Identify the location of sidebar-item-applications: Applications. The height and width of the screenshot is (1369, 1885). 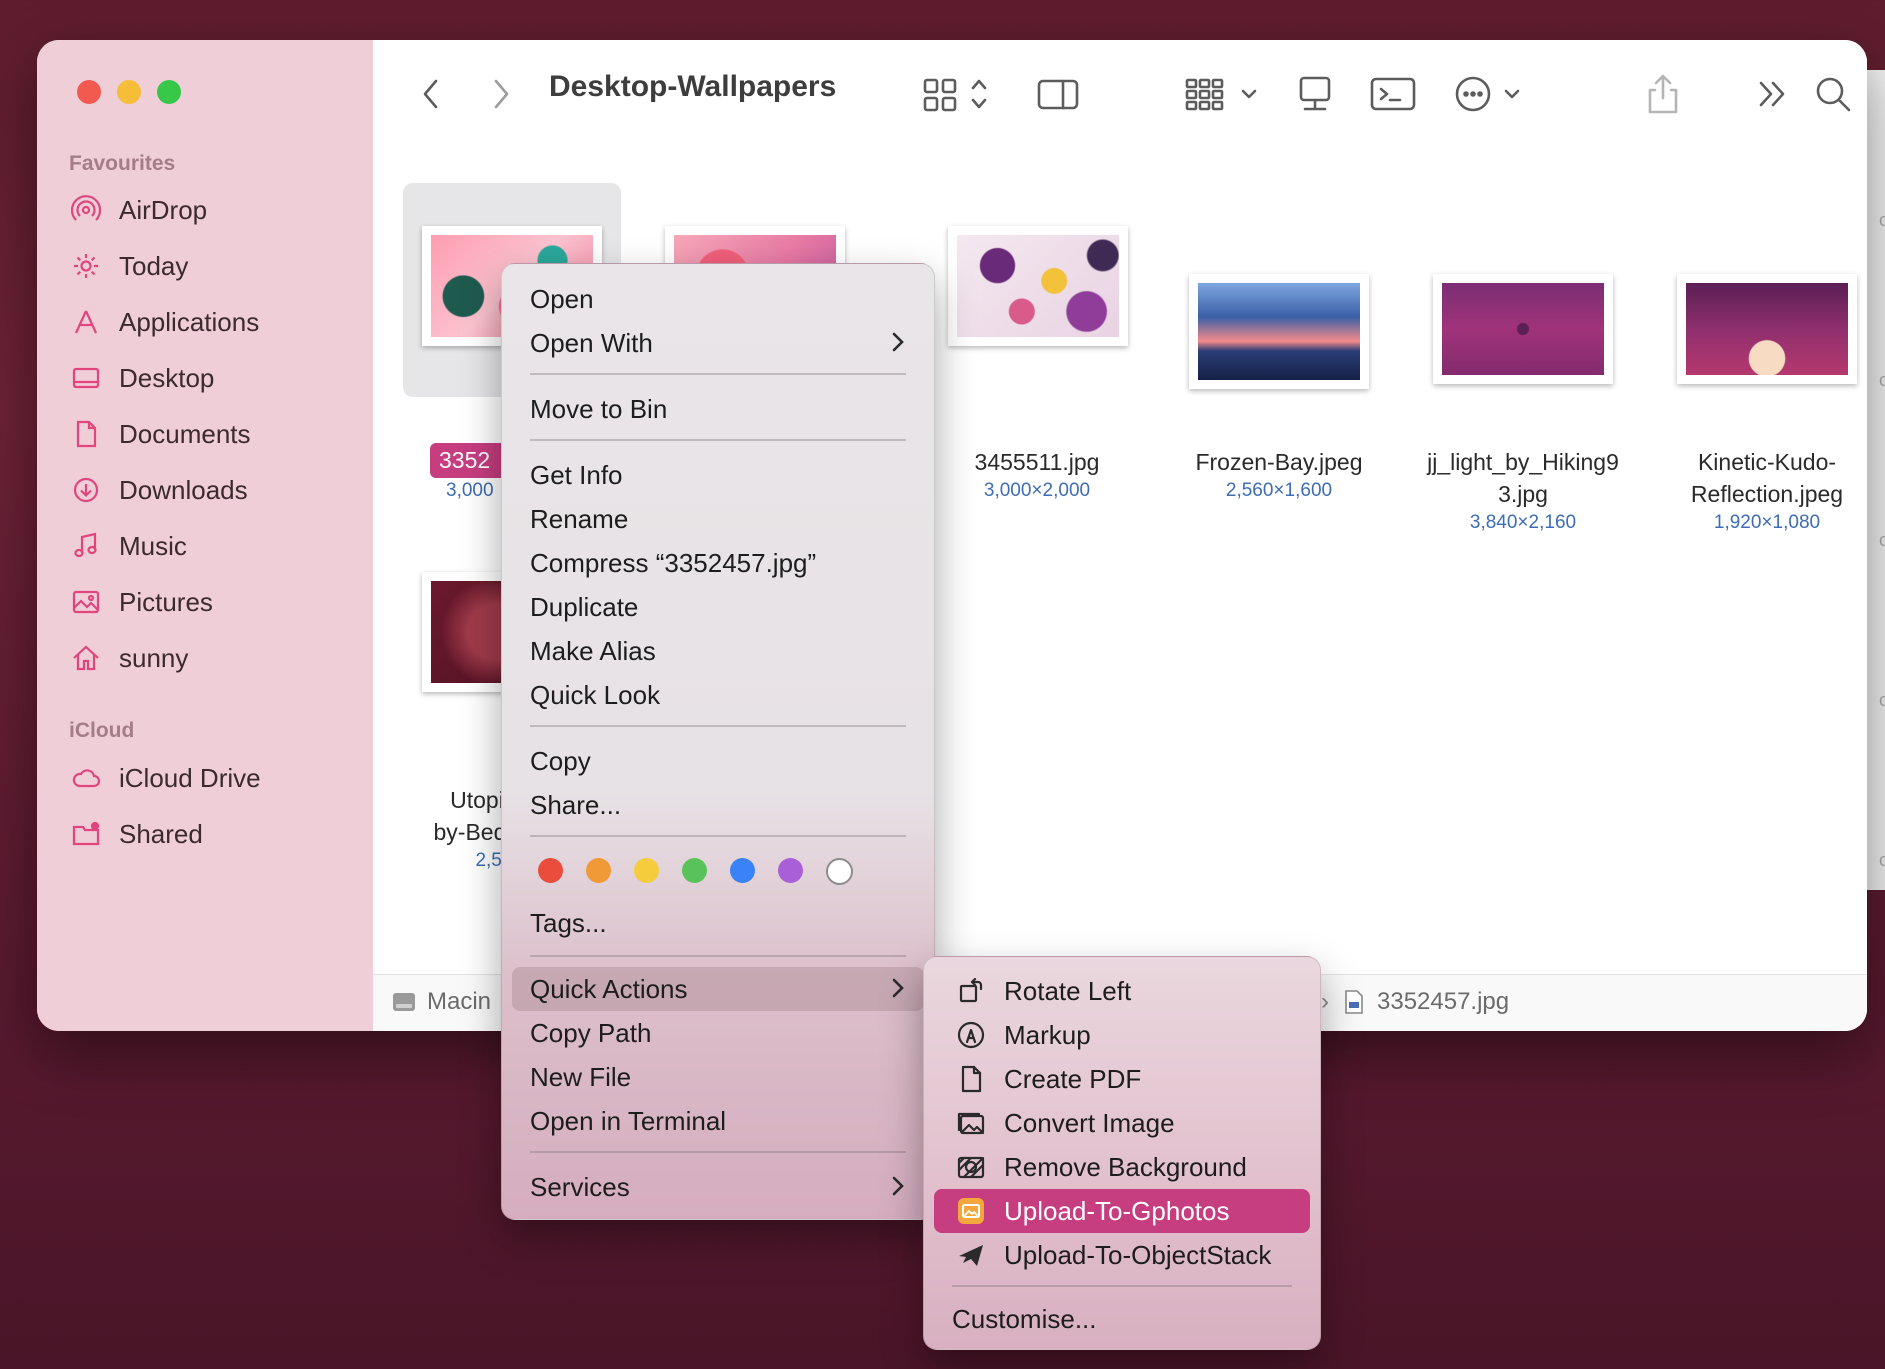
(164, 322).